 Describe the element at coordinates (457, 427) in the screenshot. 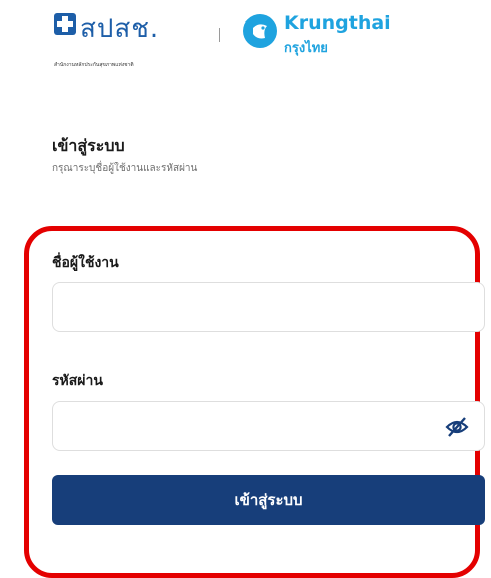

I see `eye-slash-icon` at that location.